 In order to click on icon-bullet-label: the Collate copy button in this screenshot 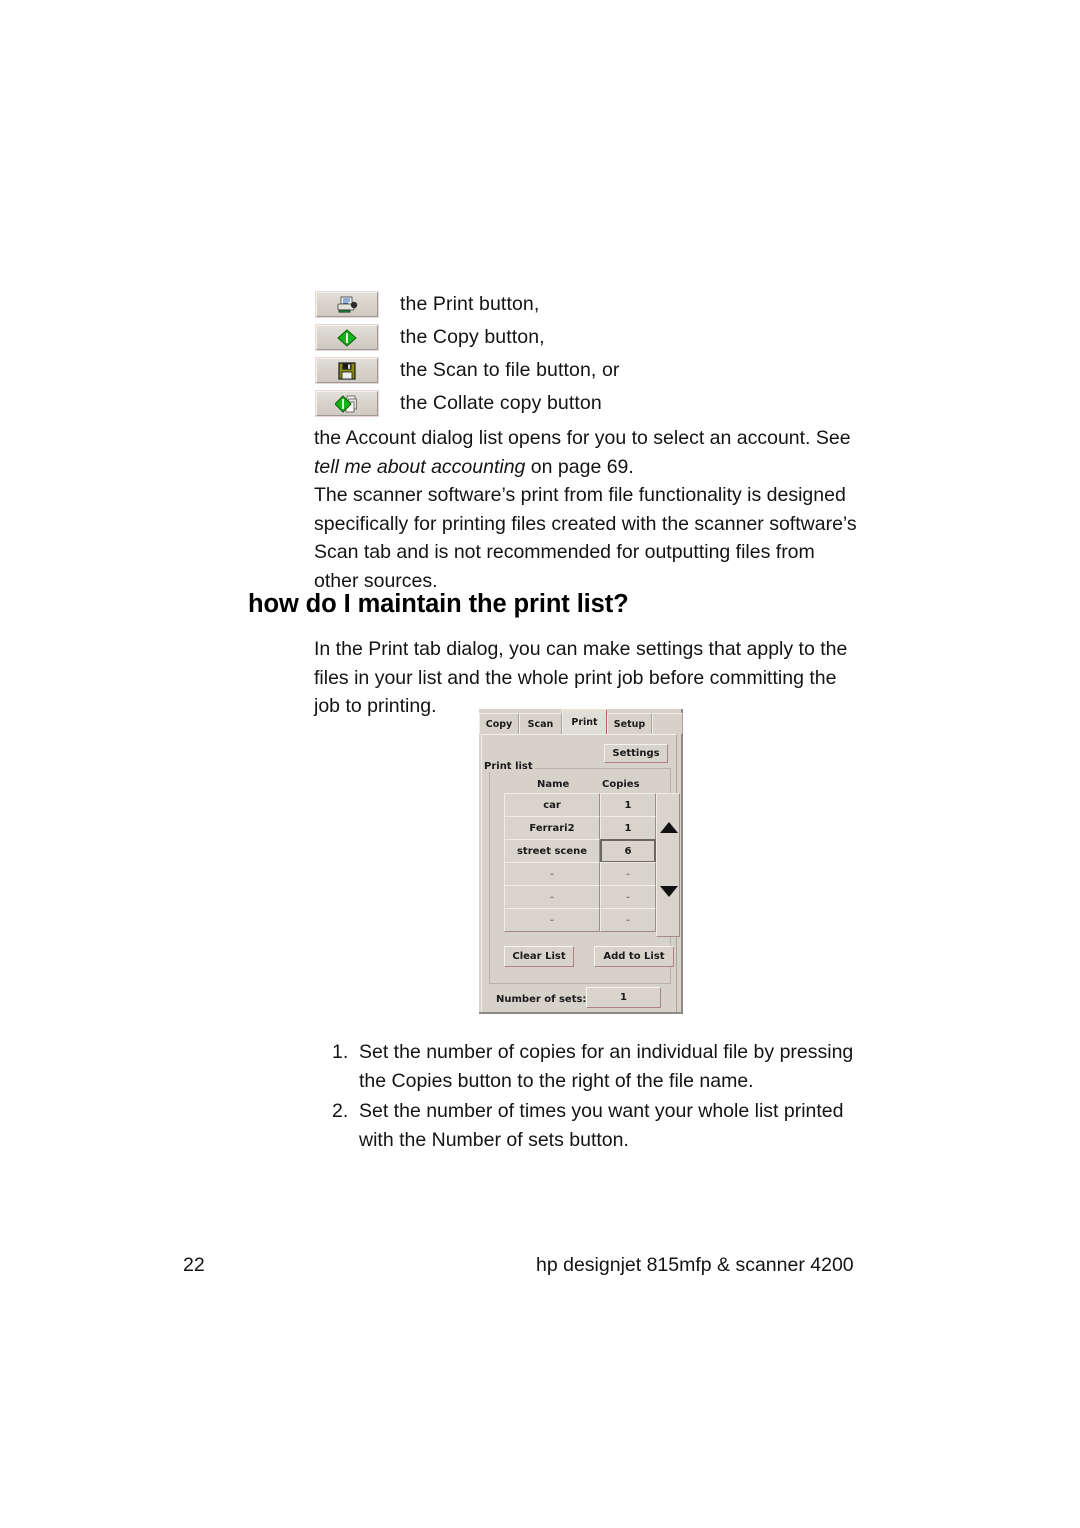, I will do `click(501, 403)`.